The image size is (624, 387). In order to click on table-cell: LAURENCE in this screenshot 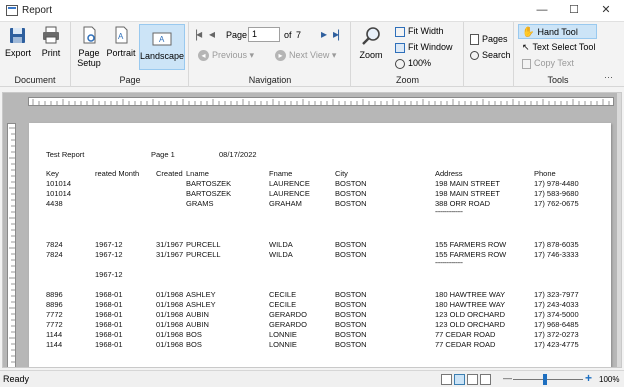, I will do `click(289, 183)`.